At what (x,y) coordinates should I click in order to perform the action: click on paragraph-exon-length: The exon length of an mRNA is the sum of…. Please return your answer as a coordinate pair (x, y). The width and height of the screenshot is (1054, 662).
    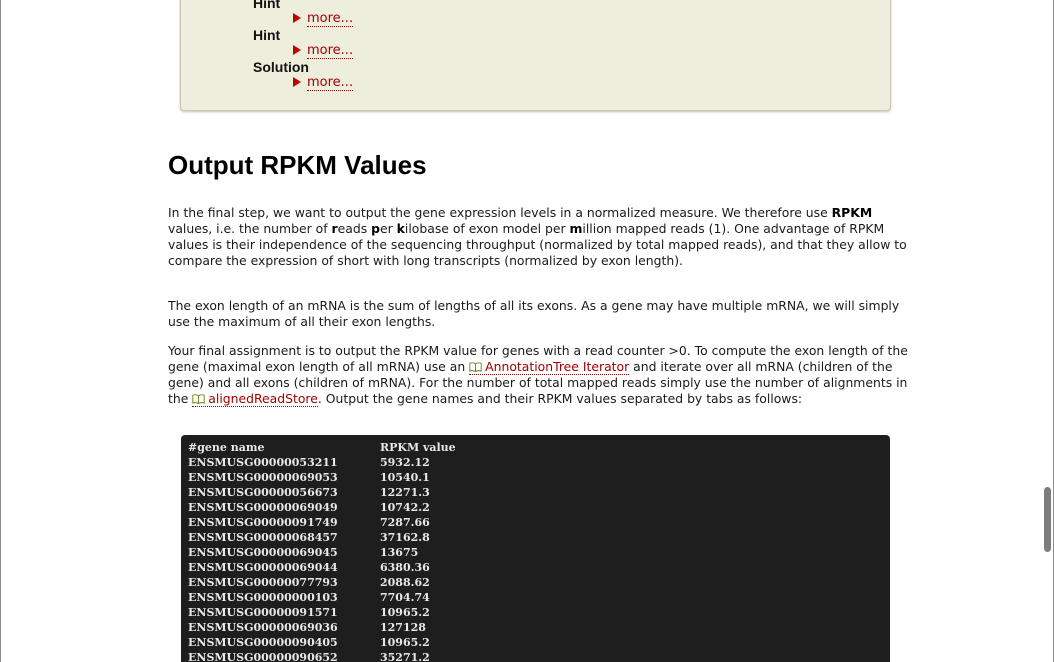
    Looking at the image, I should click on (534, 313).